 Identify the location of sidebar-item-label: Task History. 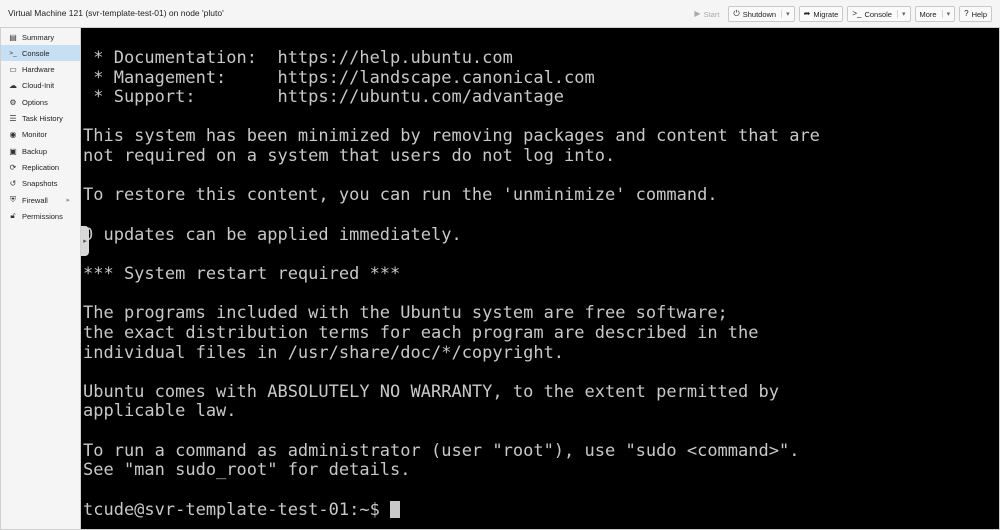
(42, 118).